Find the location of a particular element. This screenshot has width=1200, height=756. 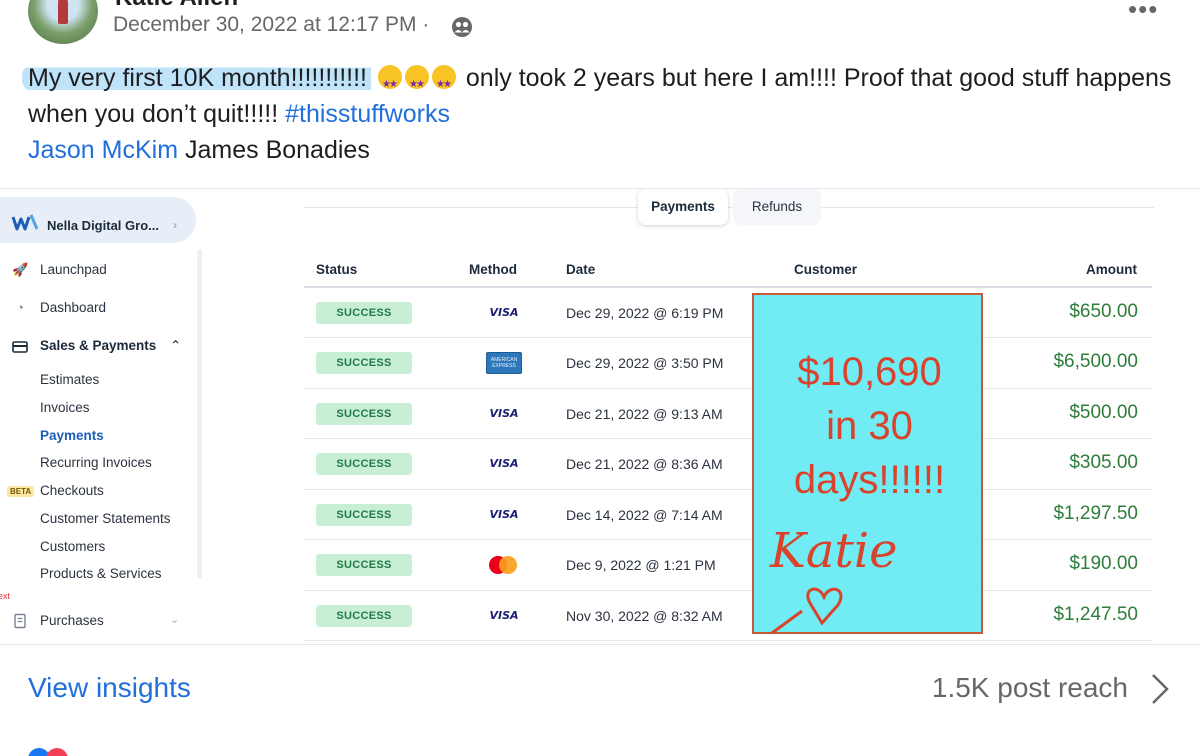

column-header-customer: Customer is located at coordinates (825, 269).